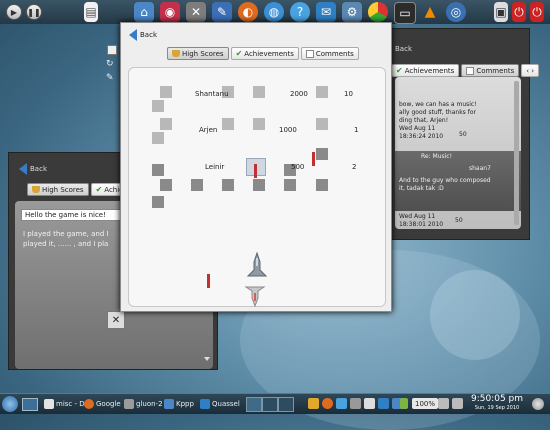 This screenshot has height=430, width=550. Describe the element at coordinates (205, 404) in the screenshot. I see `quassel-icon` at that location.